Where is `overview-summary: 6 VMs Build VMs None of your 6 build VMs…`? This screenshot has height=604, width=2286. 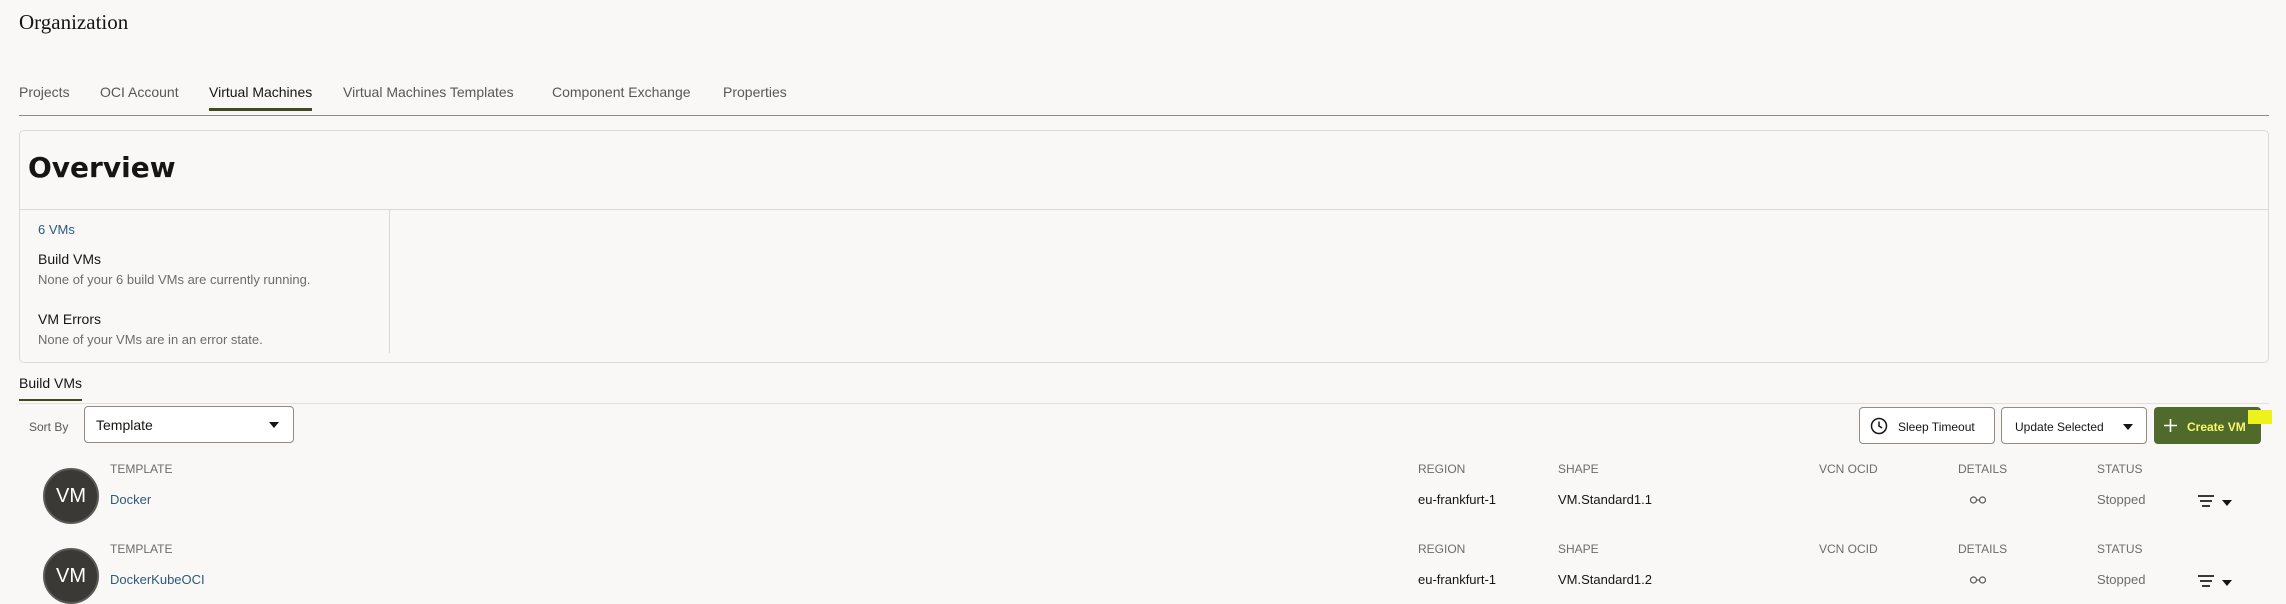 overview-summary: 6 VMs Build VMs None of your 6 build VMs… is located at coordinates (205, 281).